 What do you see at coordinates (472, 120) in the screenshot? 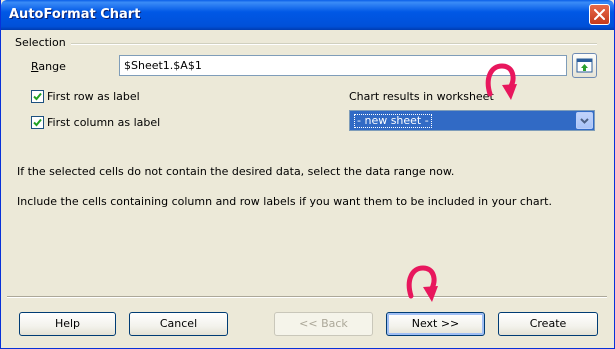
I see `results-worksheet-select: - new sheet -` at bounding box center [472, 120].